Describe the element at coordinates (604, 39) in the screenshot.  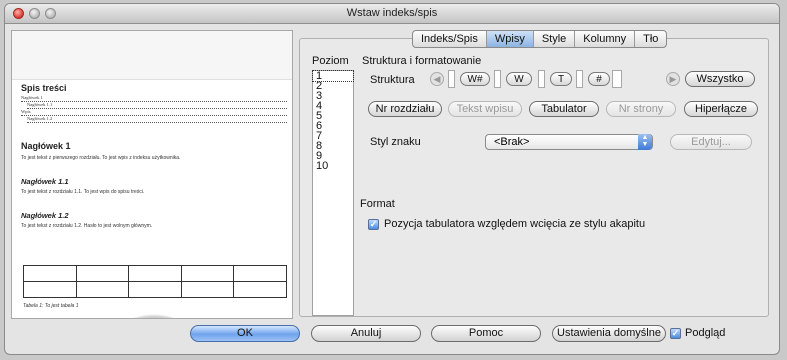
I see `tab-columns: Kolumny` at that location.